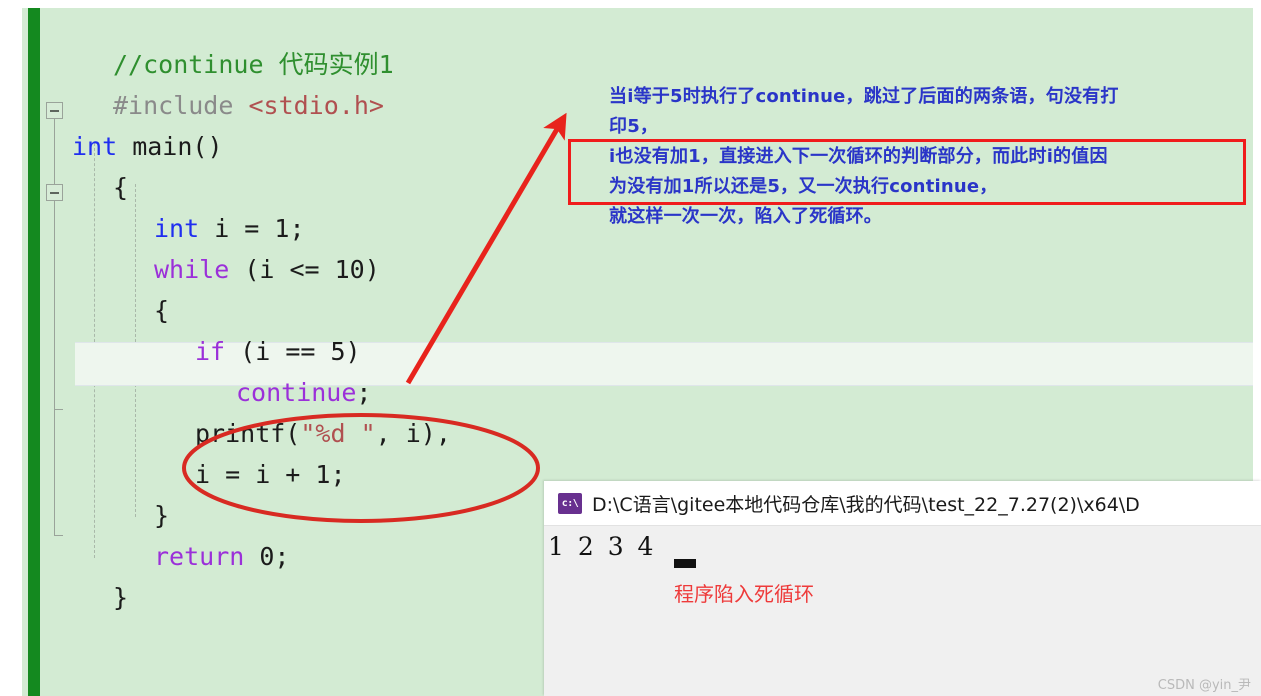  What do you see at coordinates (58, 535) in the screenshot?
I see `fold-tick-main-end` at bounding box center [58, 535].